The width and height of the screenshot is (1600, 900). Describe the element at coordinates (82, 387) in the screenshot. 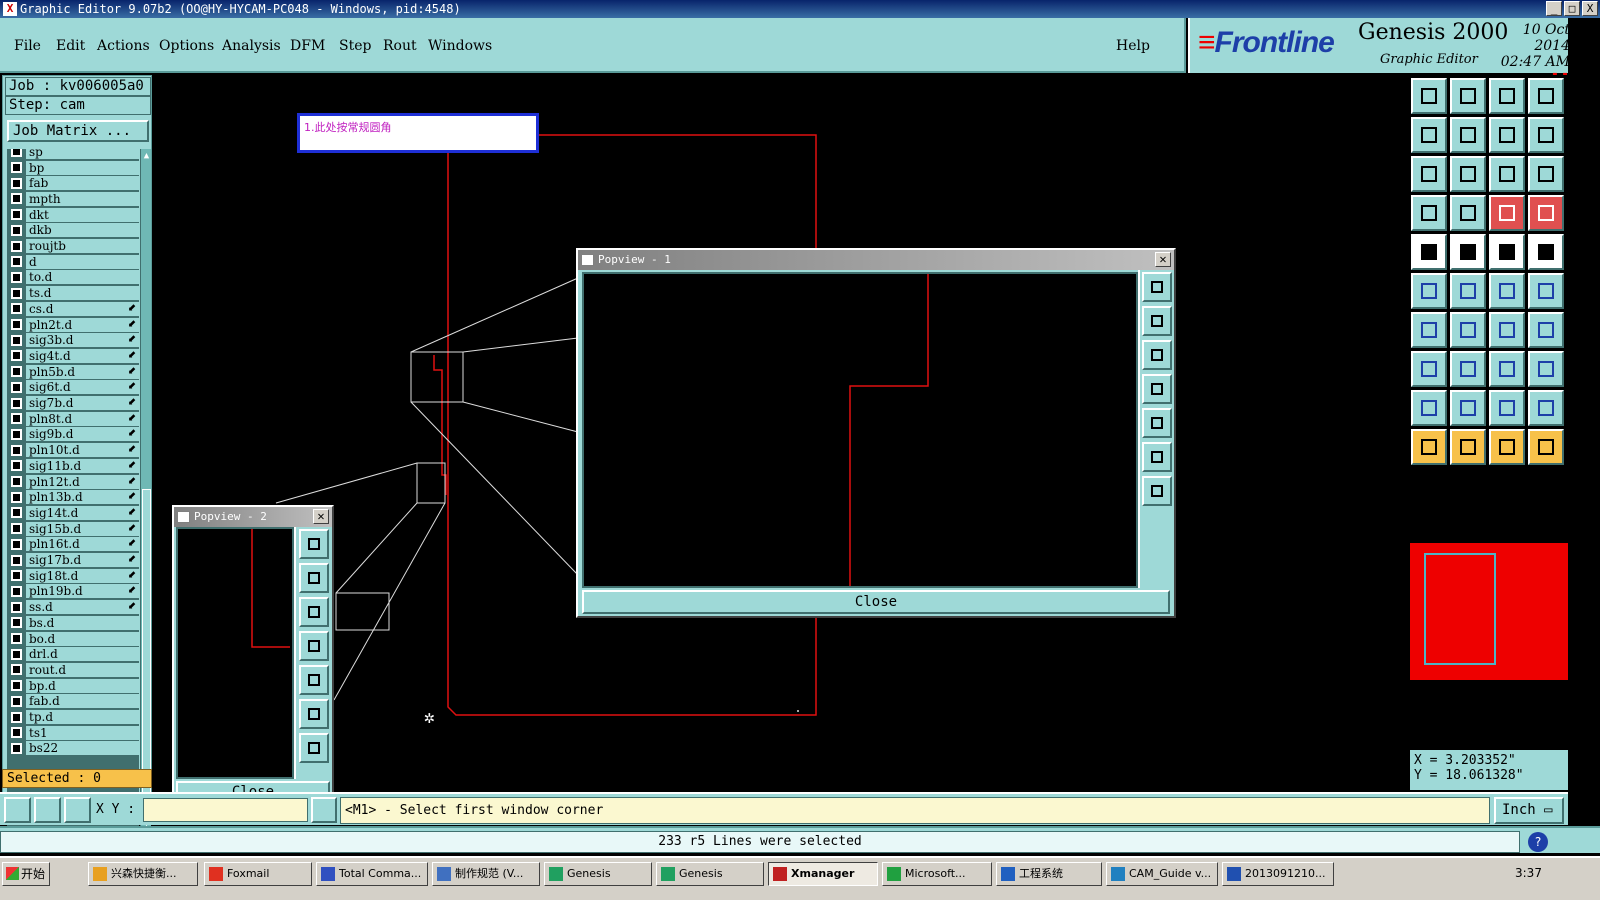

I see `layer-name: sig6t.d ⬋` at that location.